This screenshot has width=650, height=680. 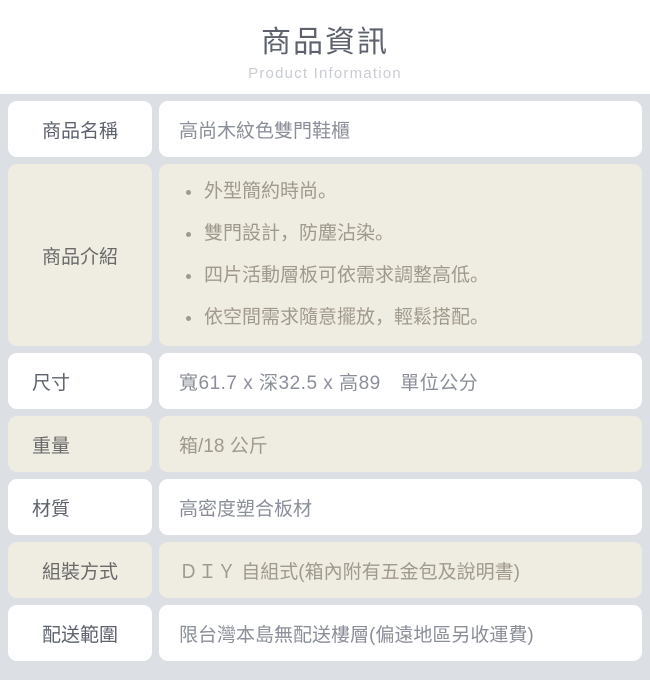 I want to click on row-value-product-name: 高尚木紋色雙門鞋櫃, so click(x=400, y=129).